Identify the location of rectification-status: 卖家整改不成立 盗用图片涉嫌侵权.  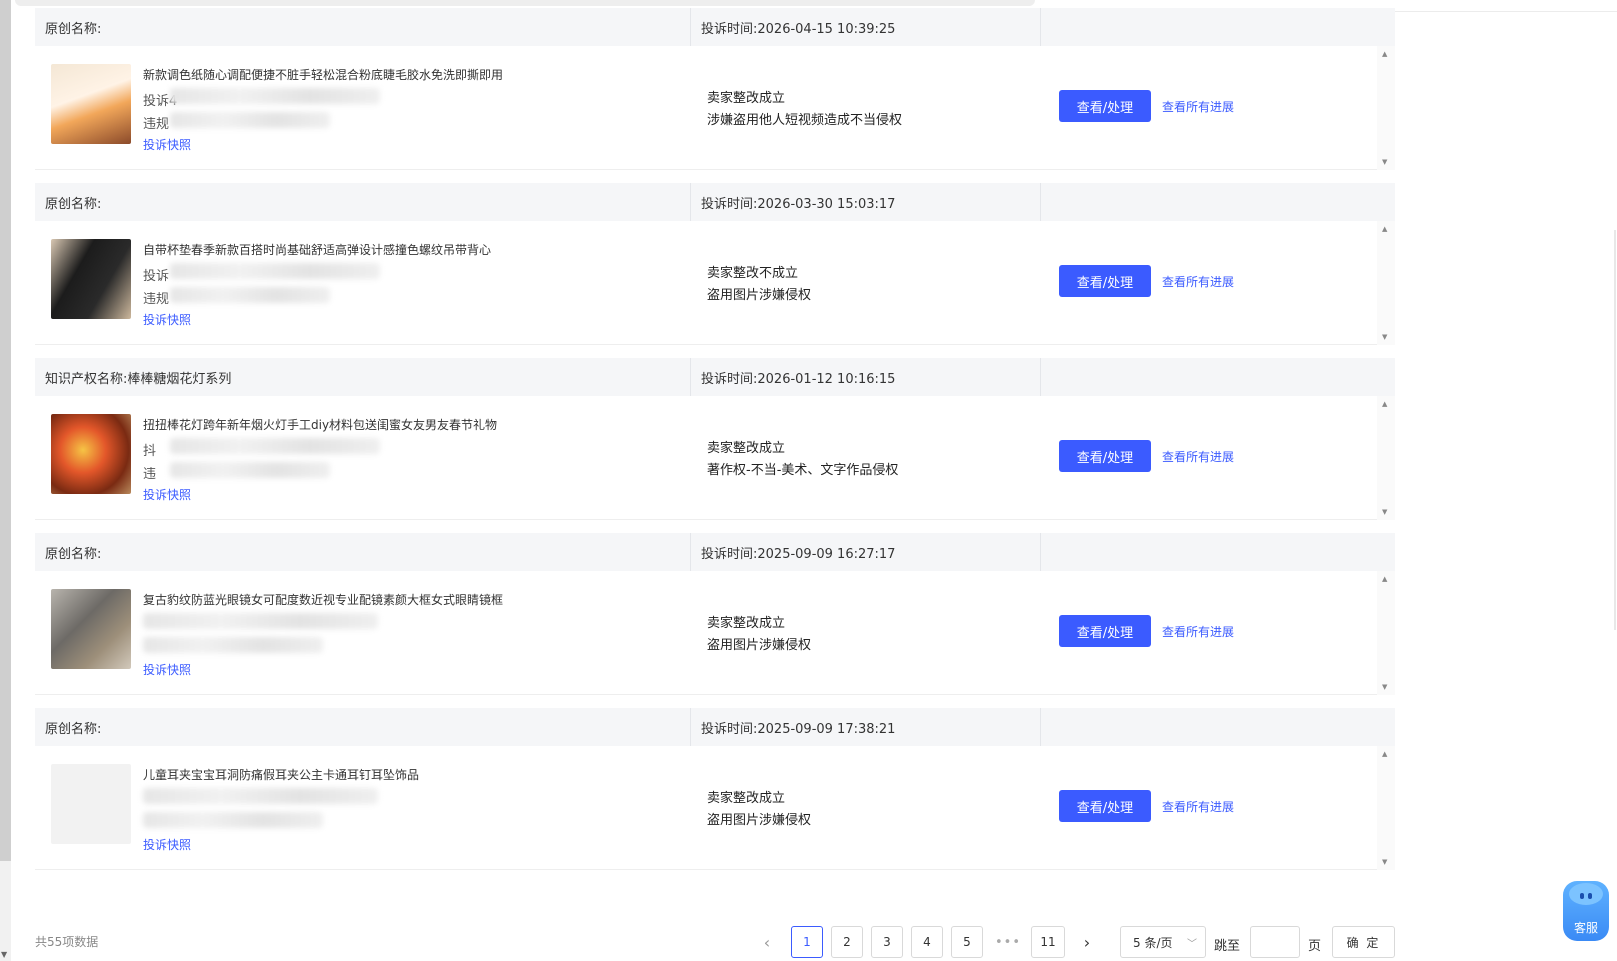
(759, 285).